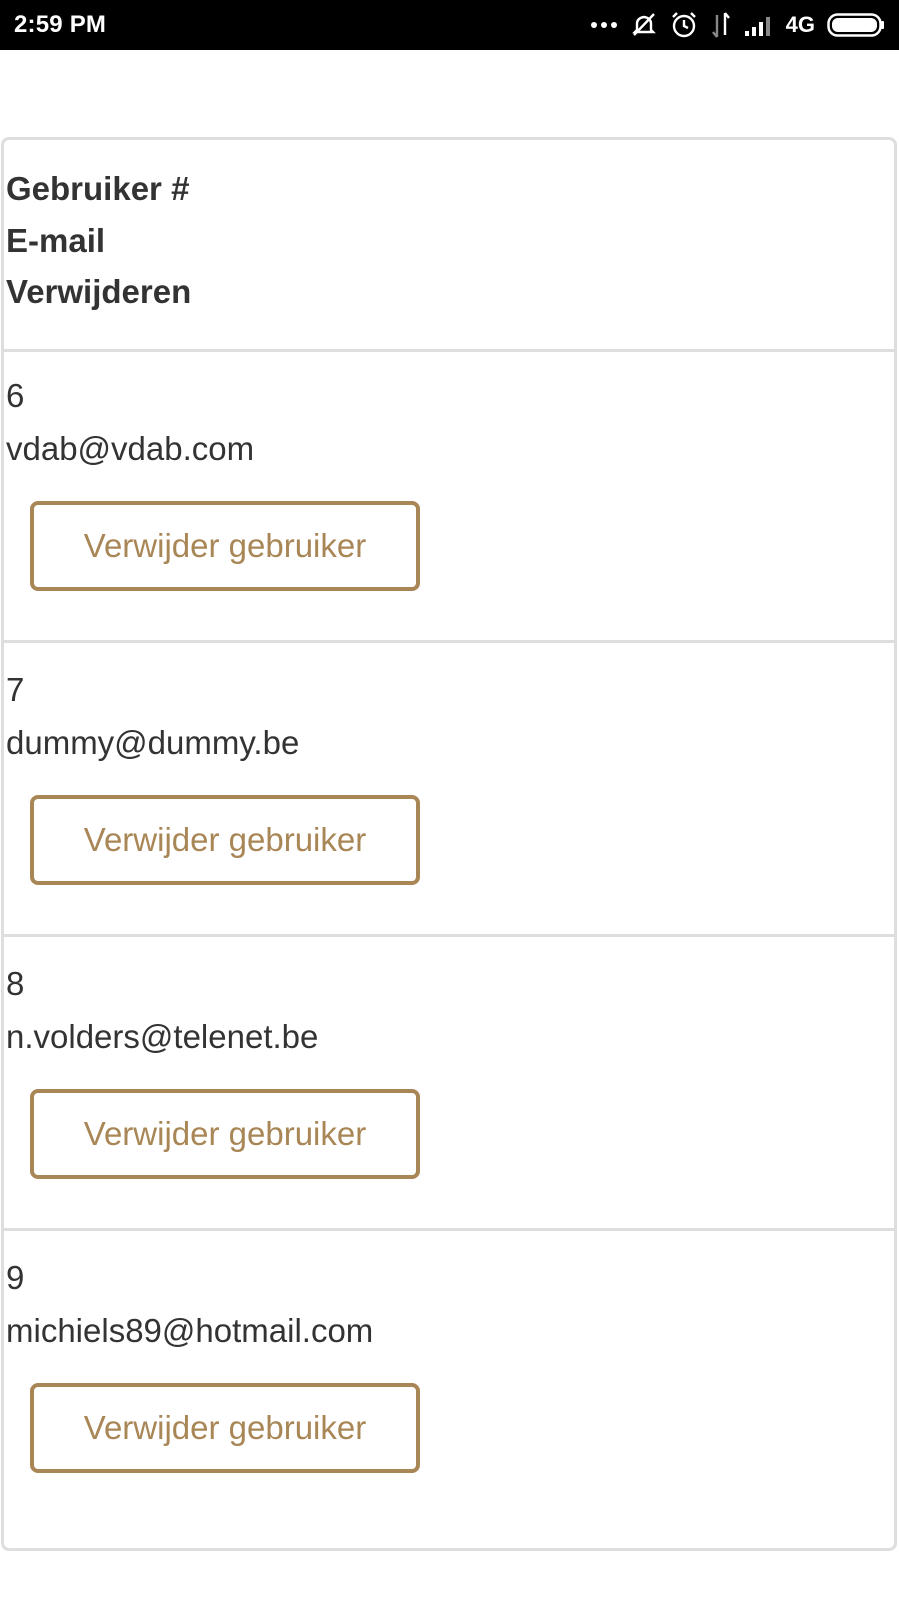 The width and height of the screenshot is (899, 1599). I want to click on user-email: n.volders@telenet.be, so click(162, 1036).